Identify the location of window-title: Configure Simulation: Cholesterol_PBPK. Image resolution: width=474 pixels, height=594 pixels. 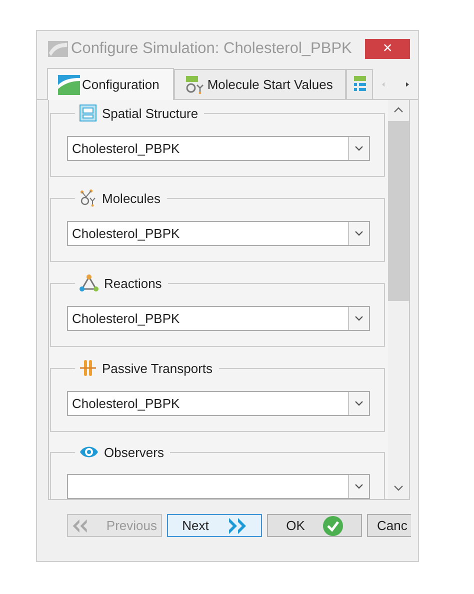
(212, 49).